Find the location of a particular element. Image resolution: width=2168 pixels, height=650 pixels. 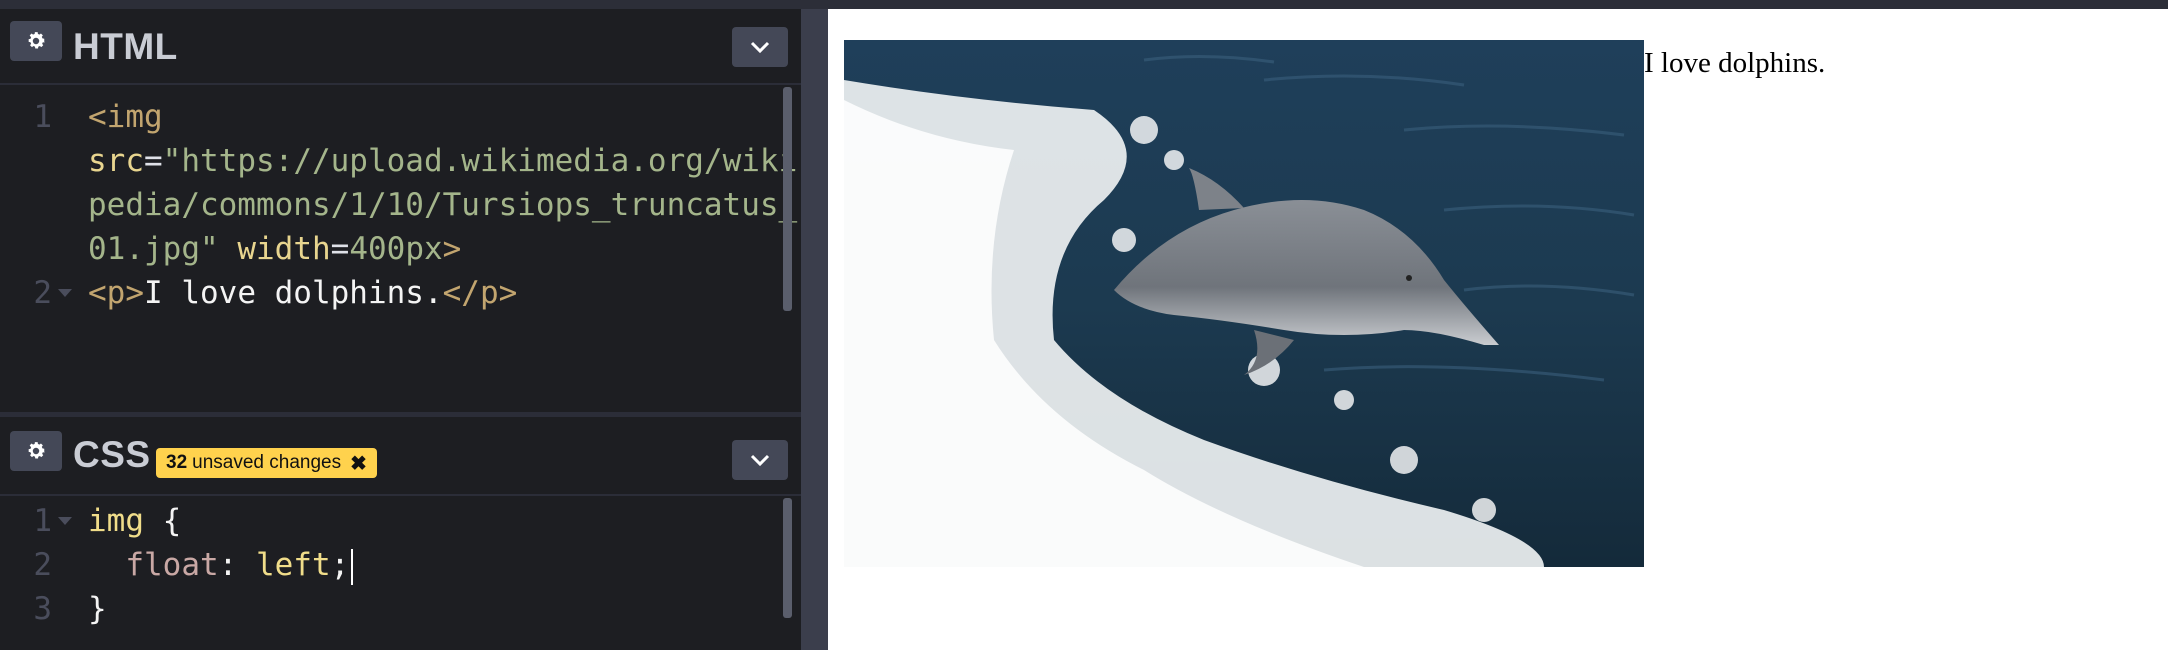

preview-paragraph: I love dolphins. is located at coordinates (1735, 63).